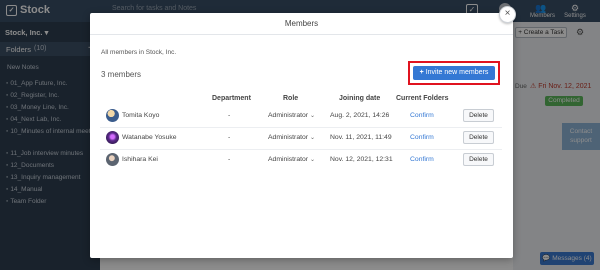  I want to click on modal-title: Members, so click(301, 24).